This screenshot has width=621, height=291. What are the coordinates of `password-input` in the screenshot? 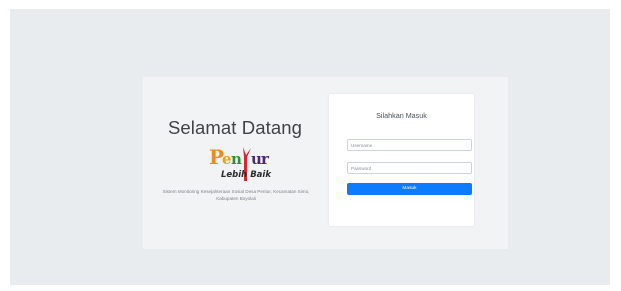 It's located at (409, 168).